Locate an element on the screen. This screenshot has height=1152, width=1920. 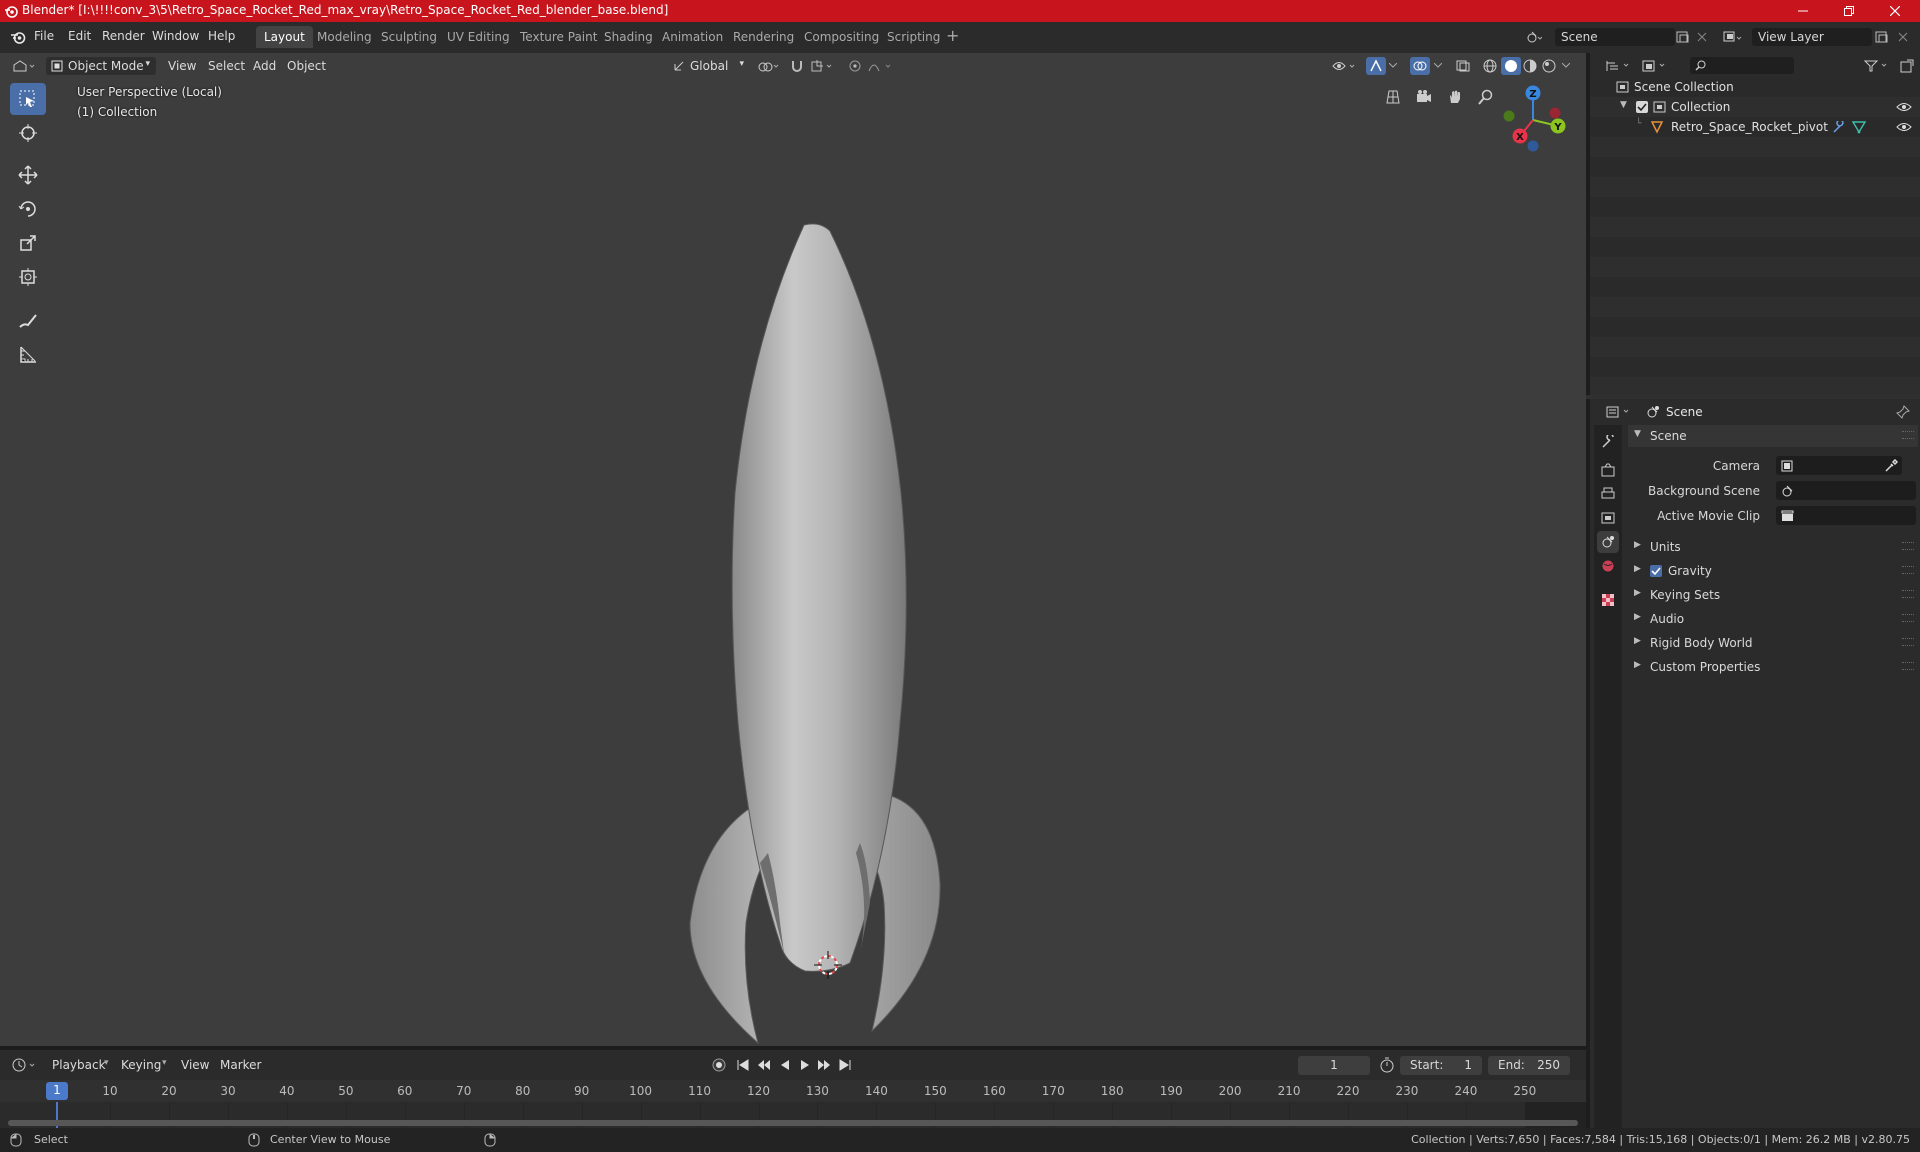
end-frame-field: End: 250 is located at coordinates (1529, 1065).